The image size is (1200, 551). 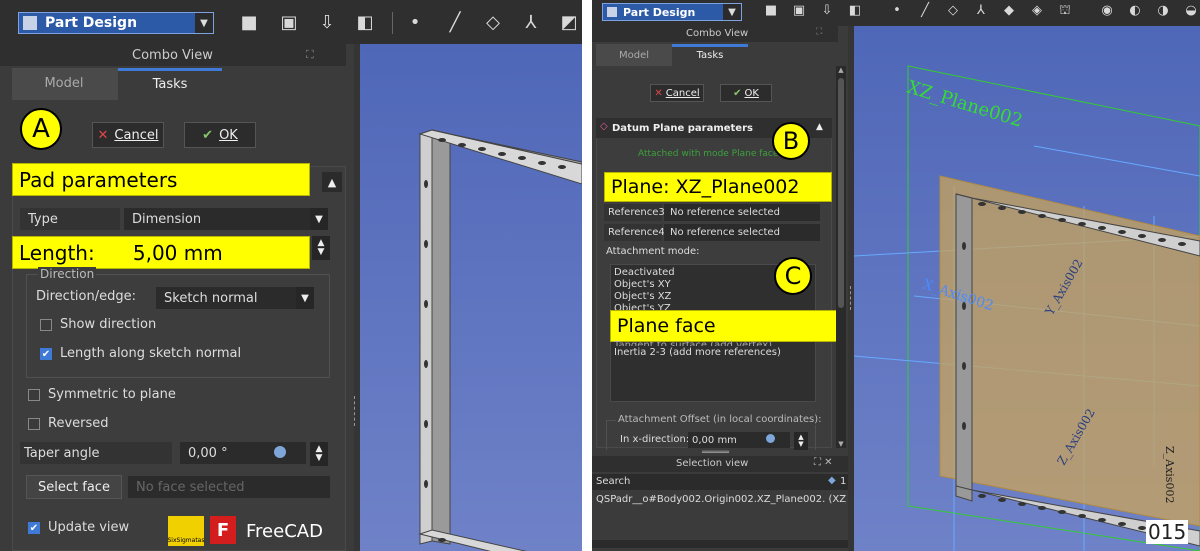 What do you see at coordinates (1191, 10) in the screenshot?
I see `draft-icon: ◒` at bounding box center [1191, 10].